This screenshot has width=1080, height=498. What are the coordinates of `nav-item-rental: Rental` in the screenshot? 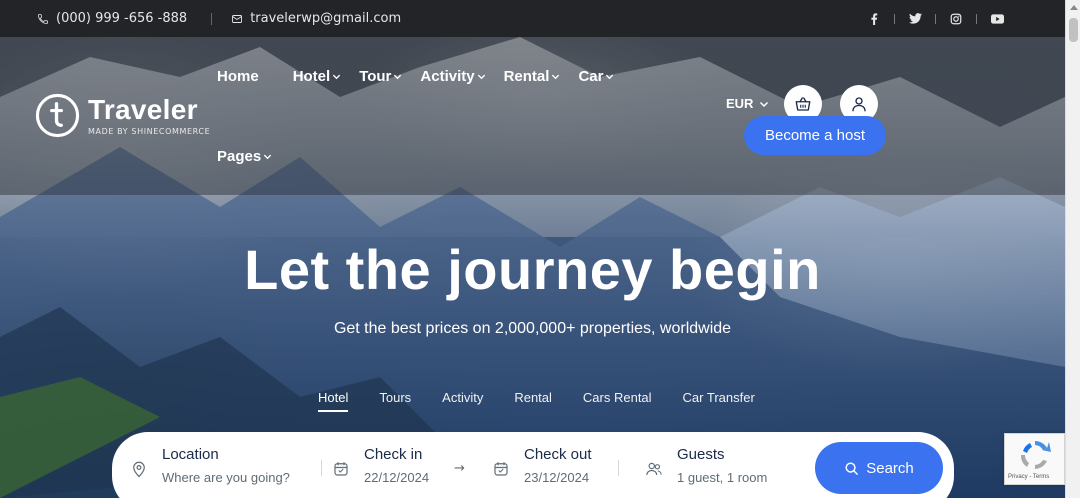 It's located at (532, 76).